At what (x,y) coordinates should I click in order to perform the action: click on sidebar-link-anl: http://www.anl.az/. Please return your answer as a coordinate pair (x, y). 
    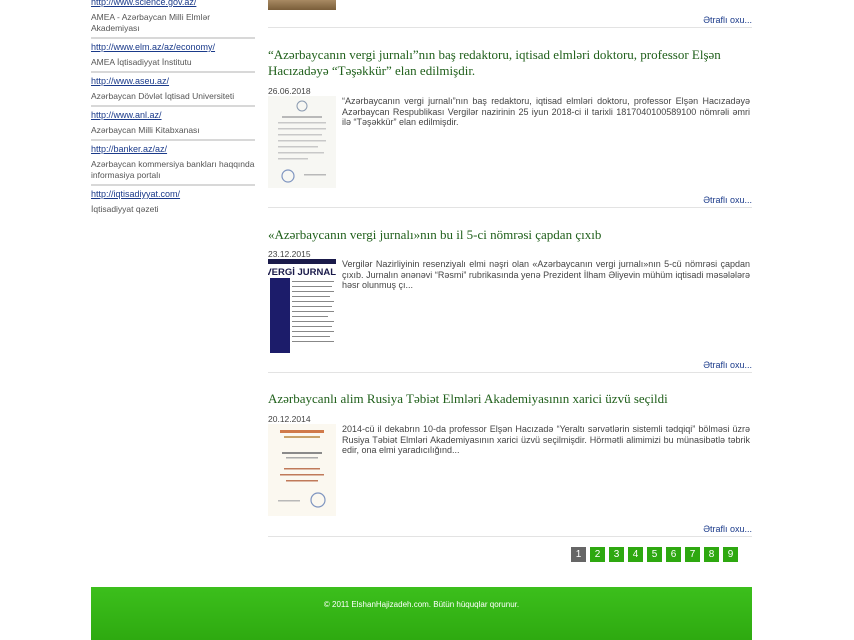
    Looking at the image, I should click on (173, 116).